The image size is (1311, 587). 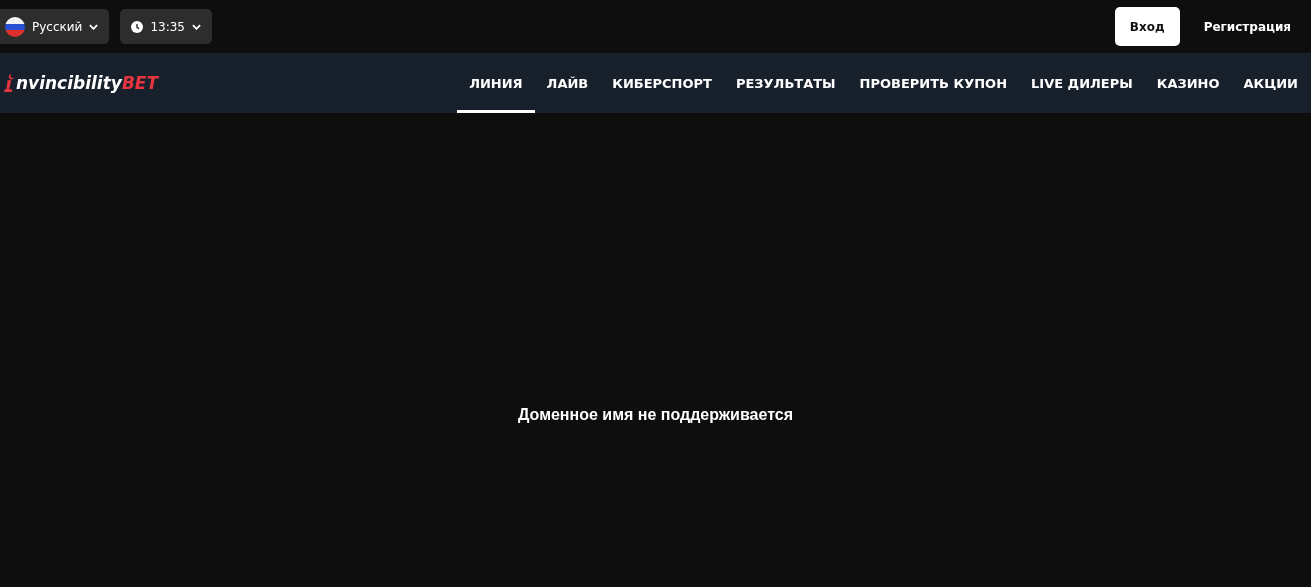 I want to click on login-button: Вход, so click(x=1147, y=26).